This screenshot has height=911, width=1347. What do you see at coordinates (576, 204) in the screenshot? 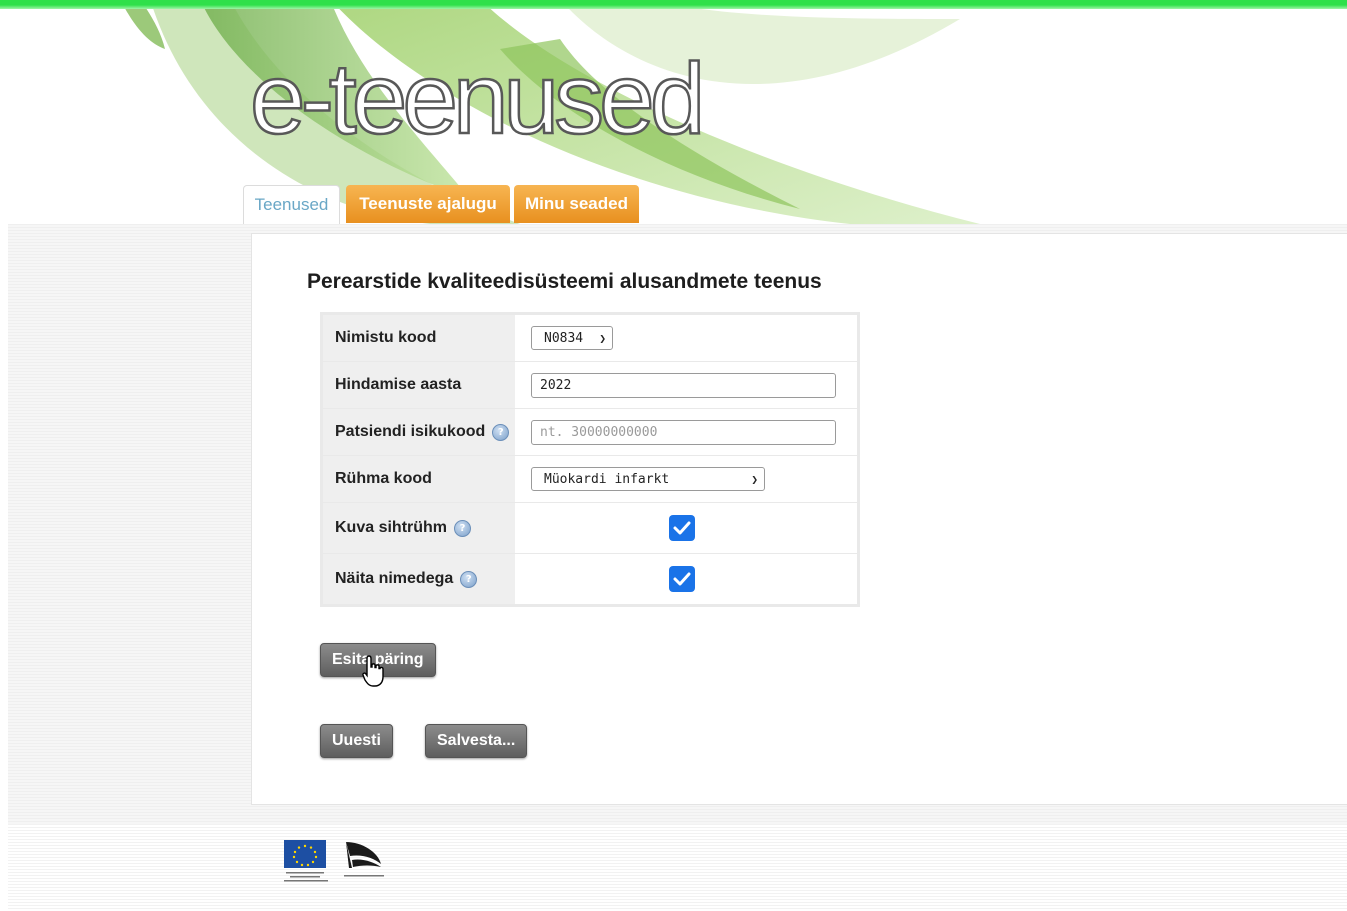
I see `tab-minu-seaded: Minu seaded` at bounding box center [576, 204].